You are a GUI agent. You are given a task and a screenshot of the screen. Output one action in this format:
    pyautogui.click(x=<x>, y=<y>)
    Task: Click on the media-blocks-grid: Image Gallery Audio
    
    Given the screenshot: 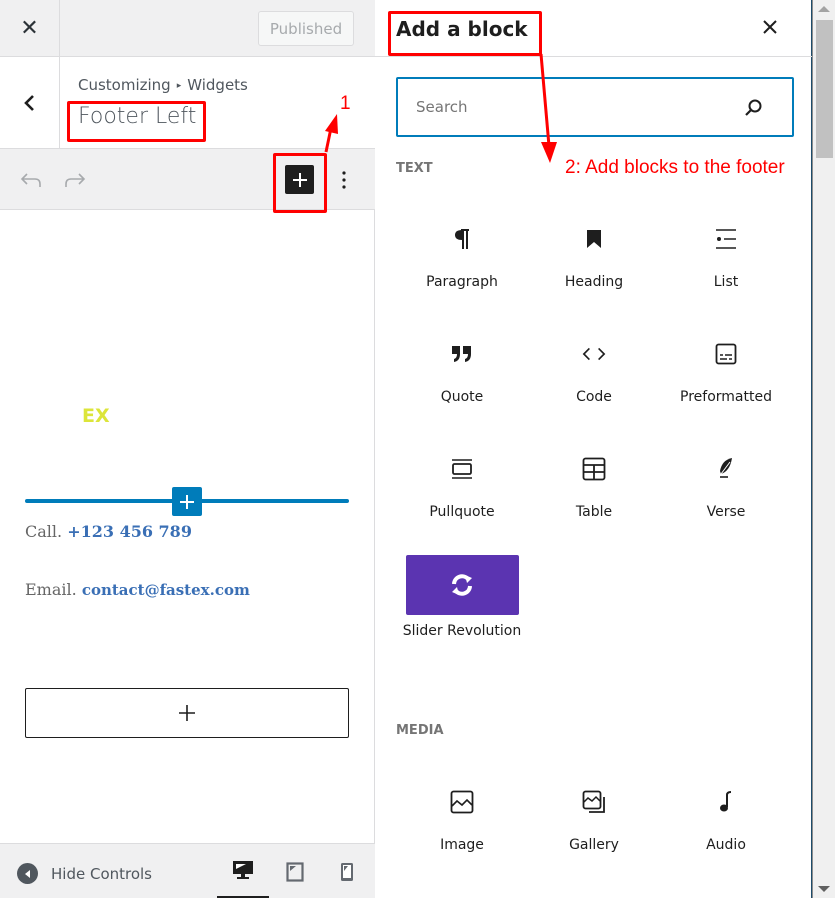 What is the action you would take?
    pyautogui.click(x=595, y=830)
    